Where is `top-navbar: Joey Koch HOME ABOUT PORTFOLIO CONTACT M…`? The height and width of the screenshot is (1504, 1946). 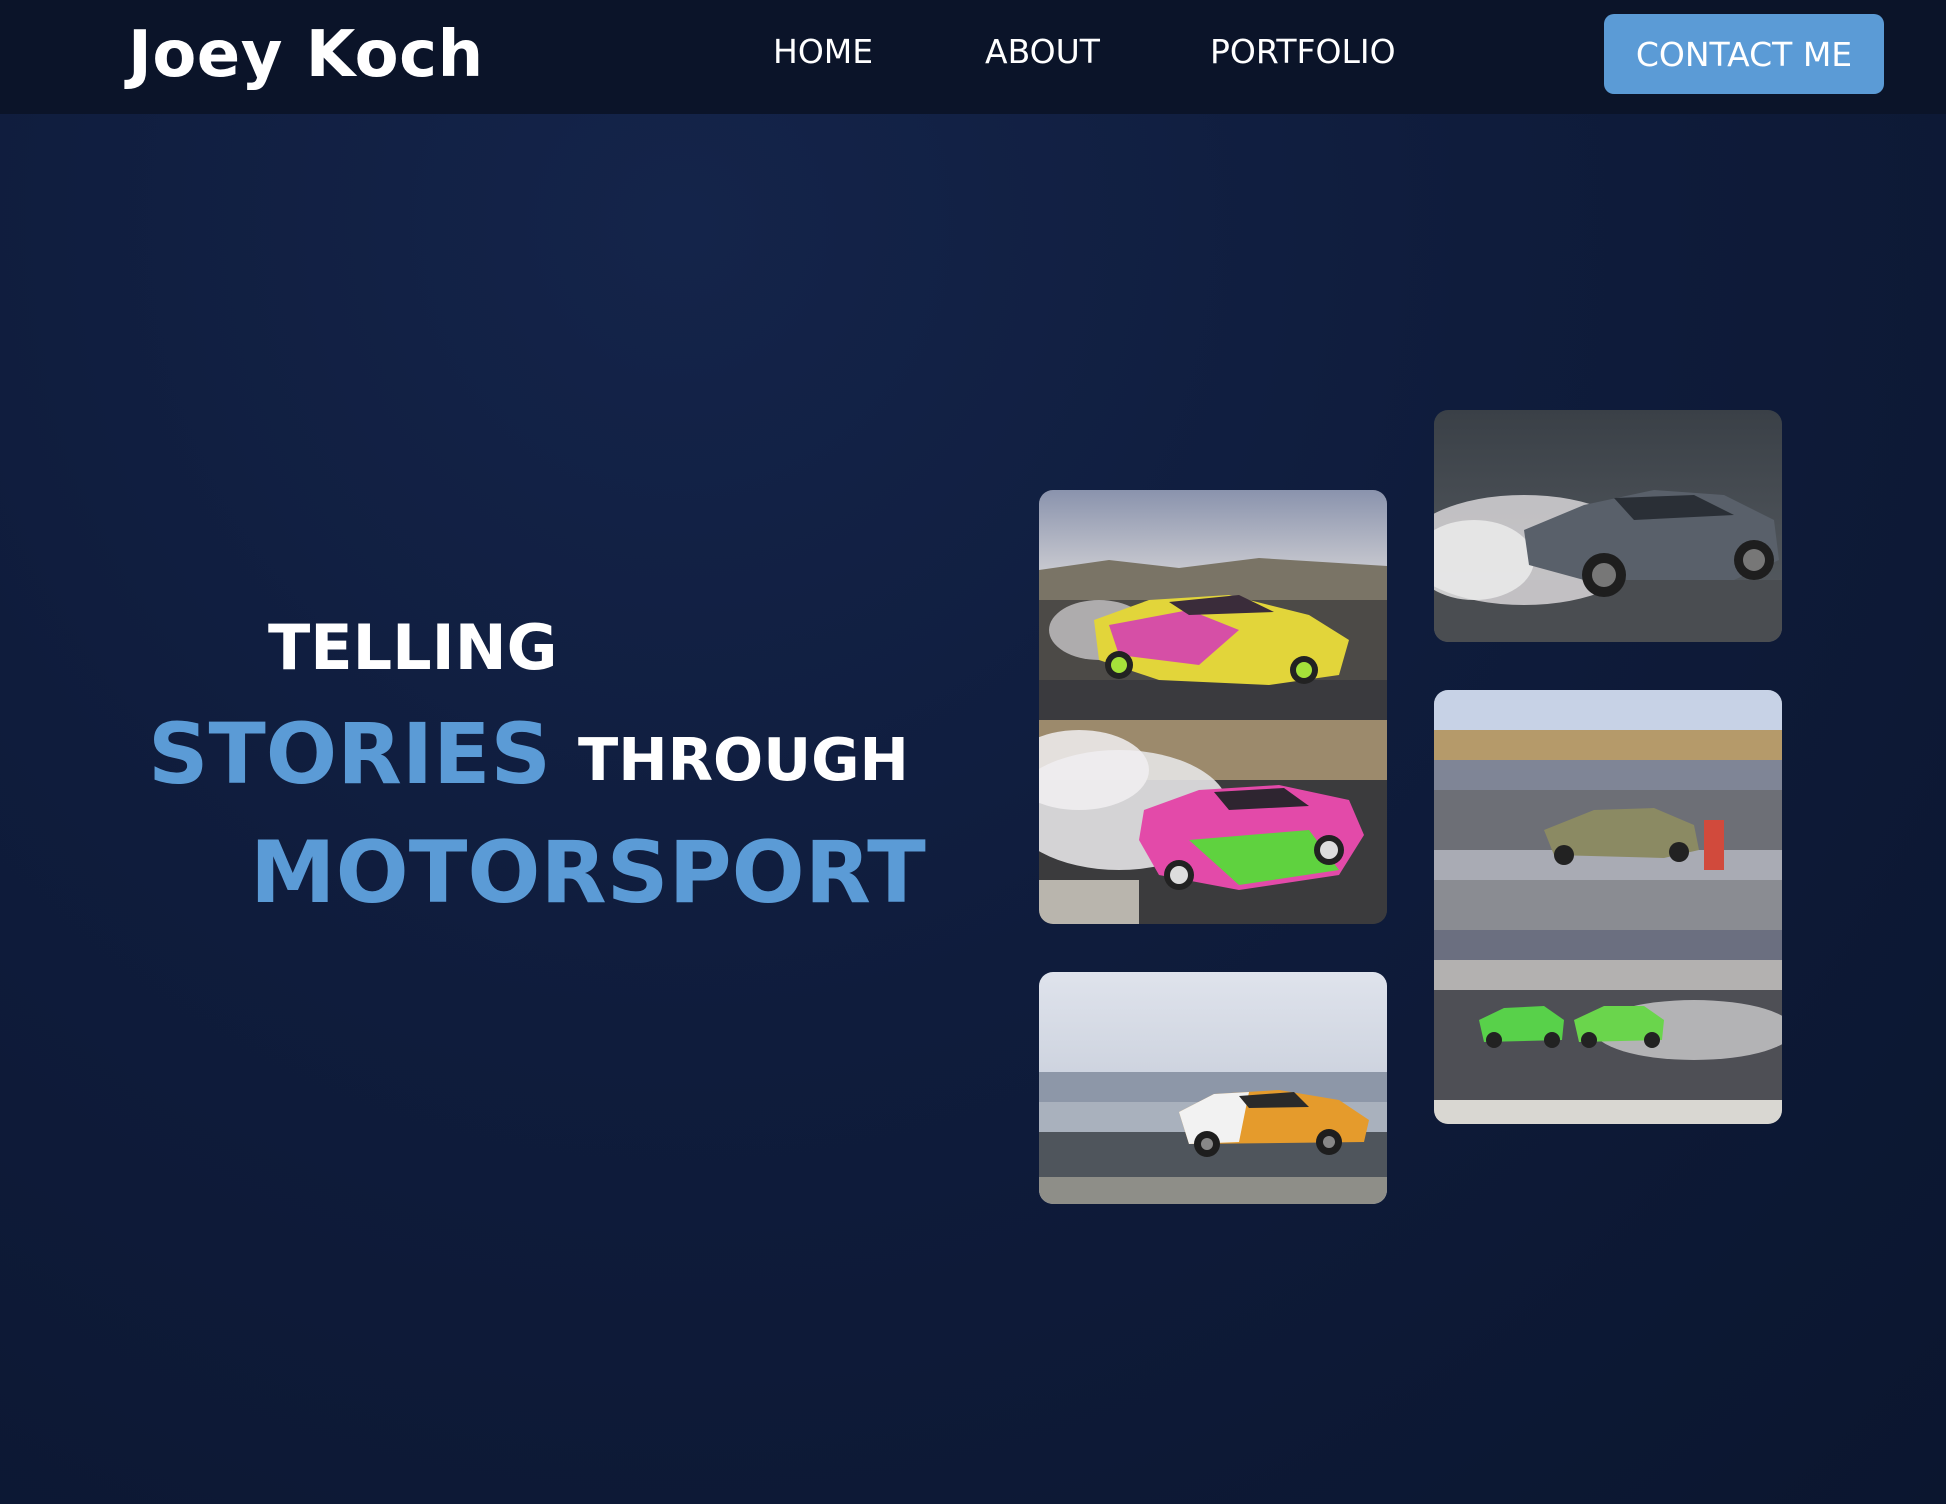 top-navbar: Joey Koch HOME ABOUT PORTFOLIO CONTACT M… is located at coordinates (973, 57).